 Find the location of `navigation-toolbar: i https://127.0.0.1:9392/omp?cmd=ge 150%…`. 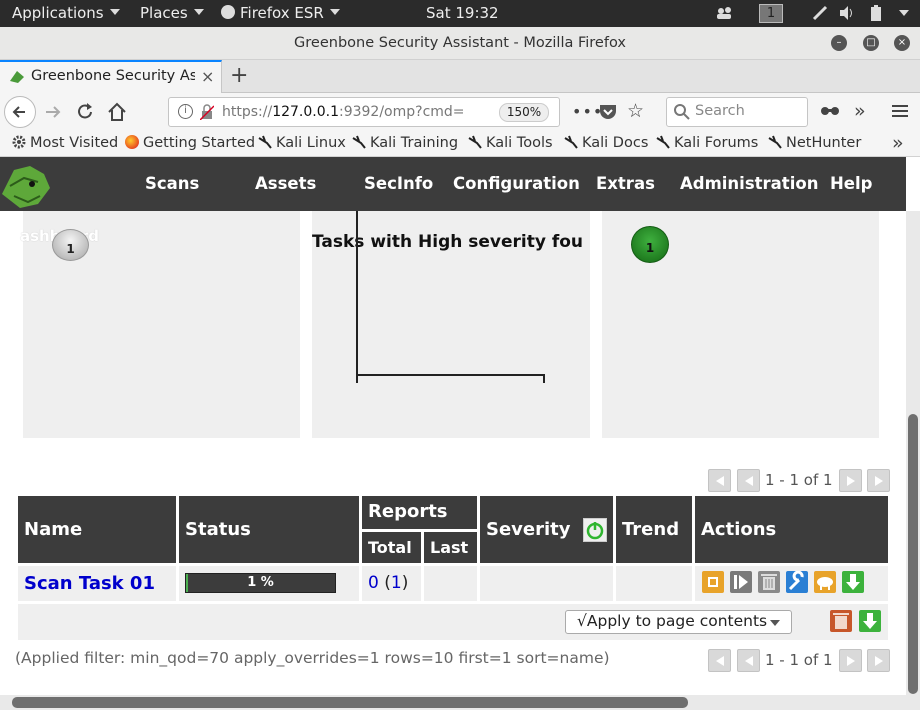

navigation-toolbar: i https://127.0.0.1:9392/omp?cmd=ge 150%… is located at coordinates (460, 112).